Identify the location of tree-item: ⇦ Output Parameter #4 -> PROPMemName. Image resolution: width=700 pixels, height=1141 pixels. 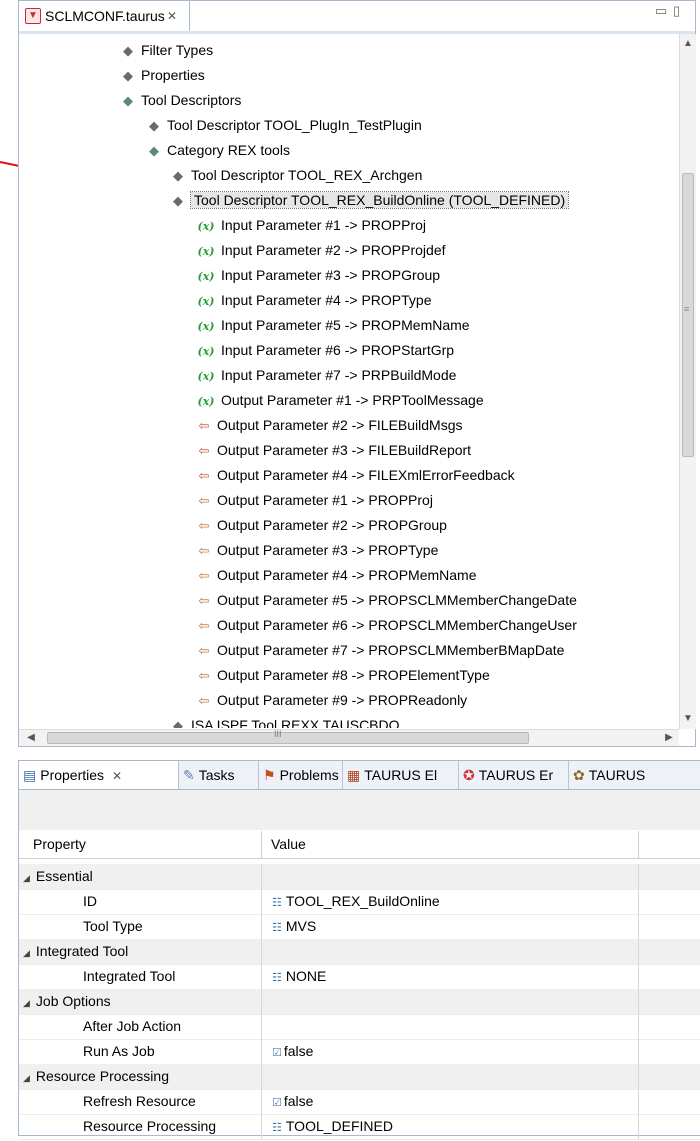
(336, 575).